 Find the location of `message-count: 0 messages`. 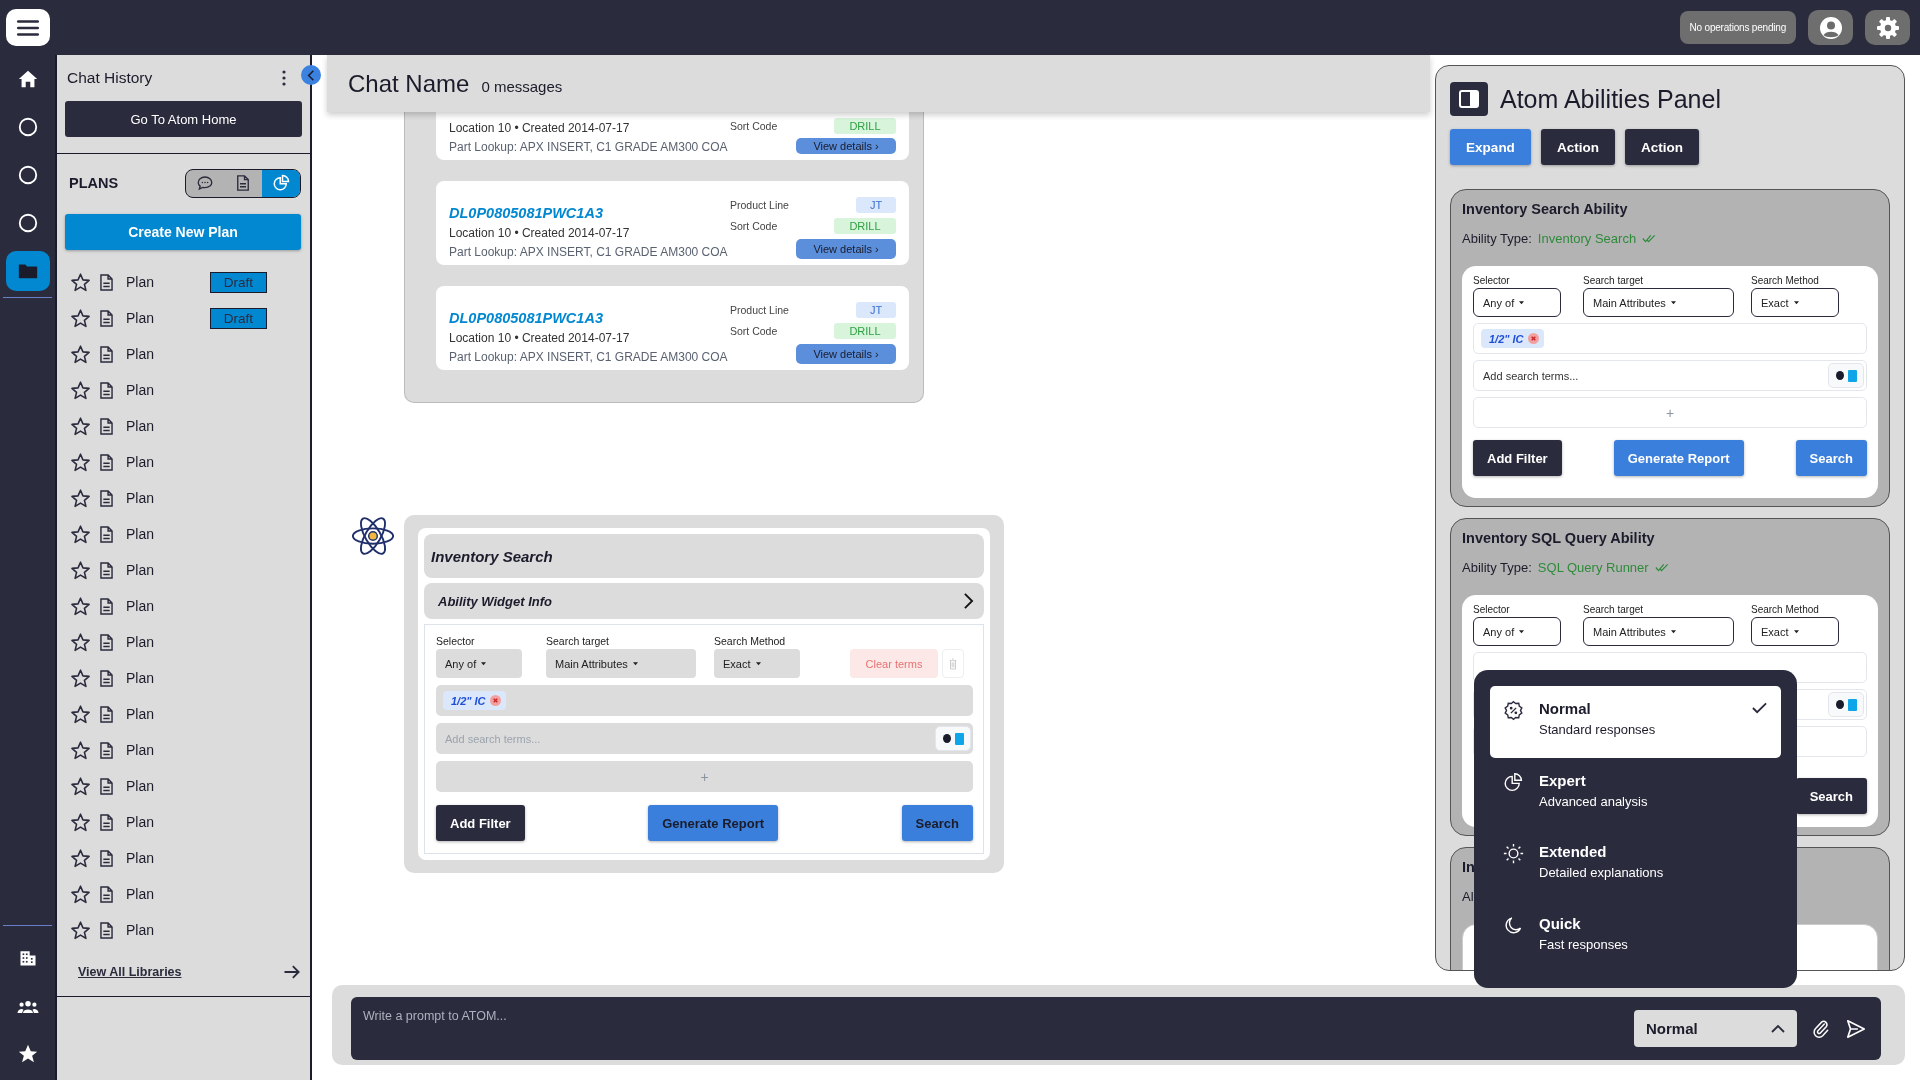

message-count: 0 messages is located at coordinates (522, 86).